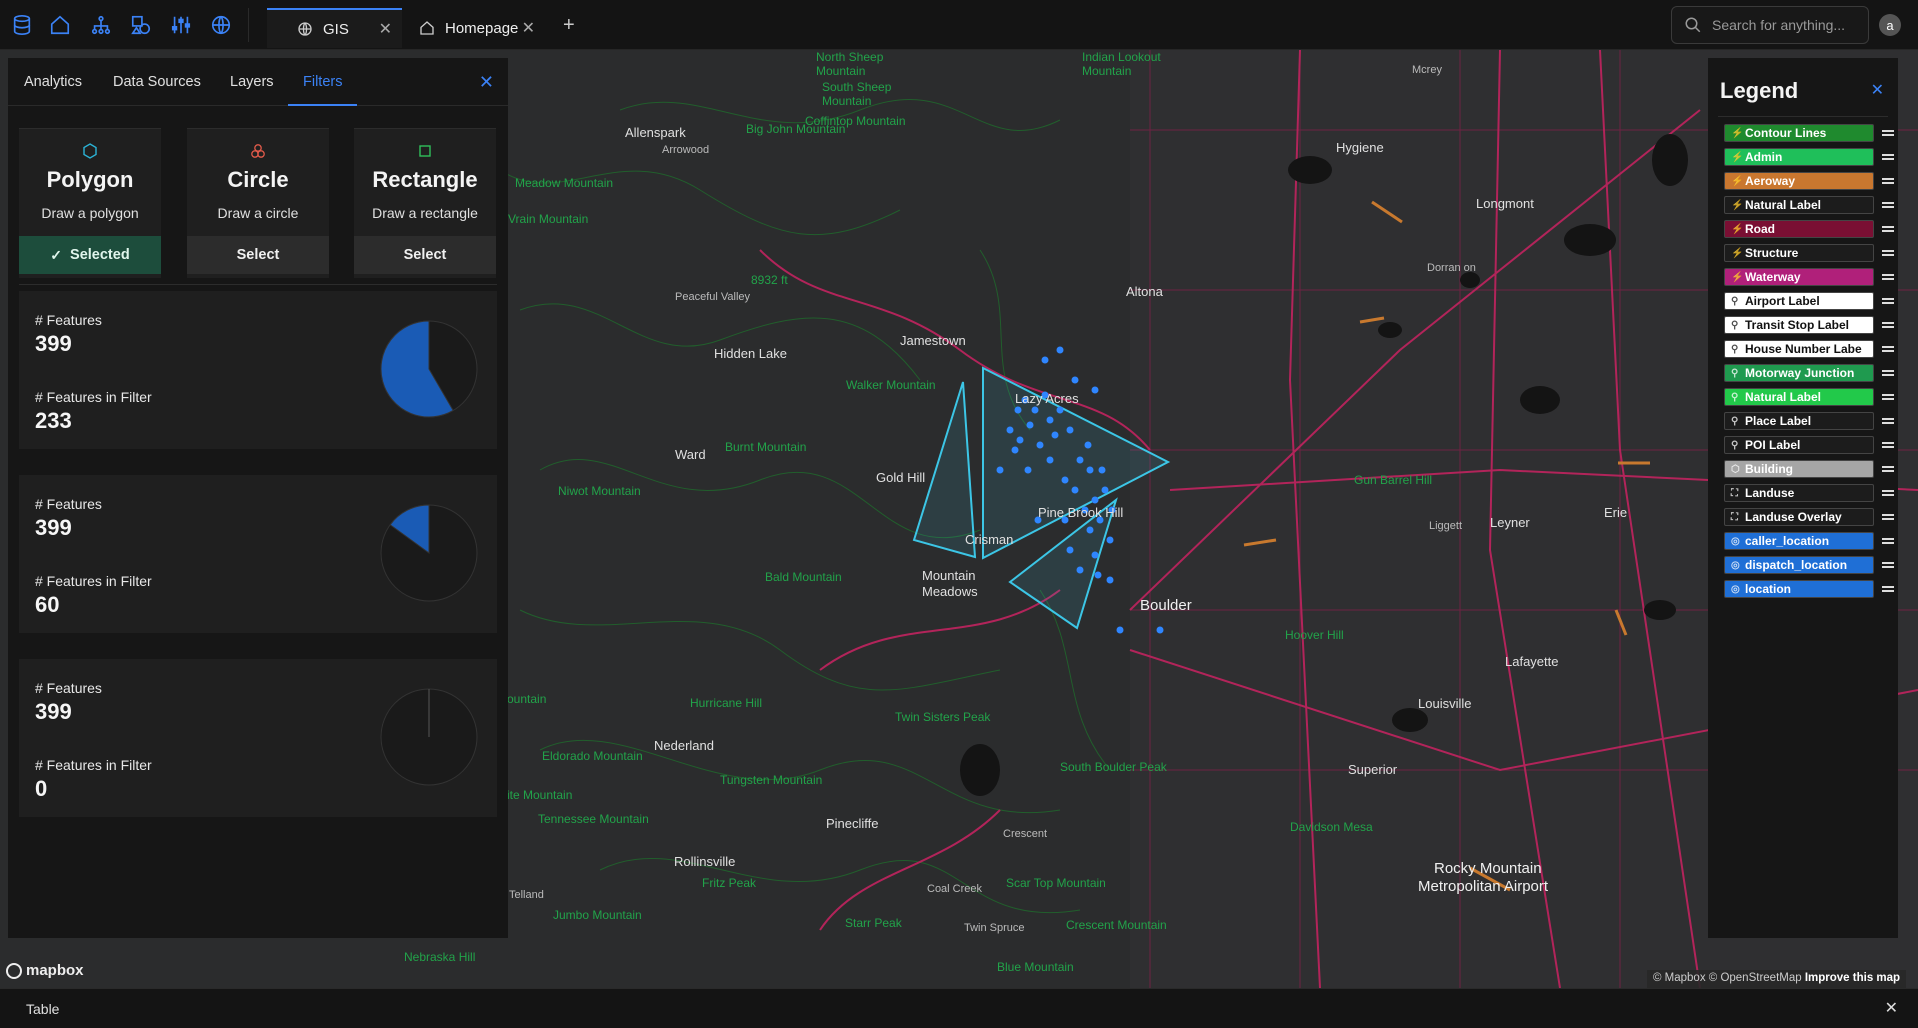  Describe the element at coordinates (1799, 157) in the screenshot. I see `legend-item: ⚡ Admin` at that location.